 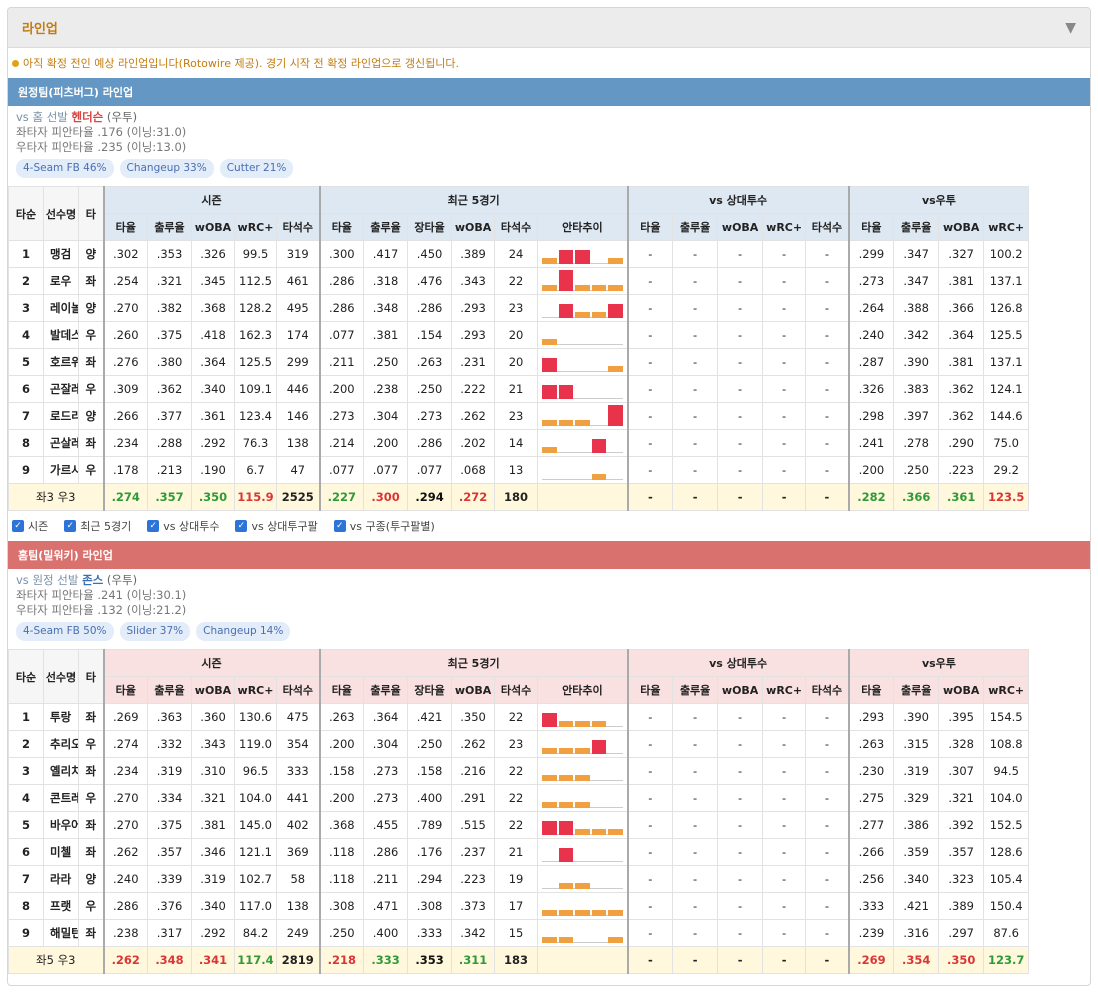 I want to click on panel-header: 라인업 ▼, so click(x=549, y=28).